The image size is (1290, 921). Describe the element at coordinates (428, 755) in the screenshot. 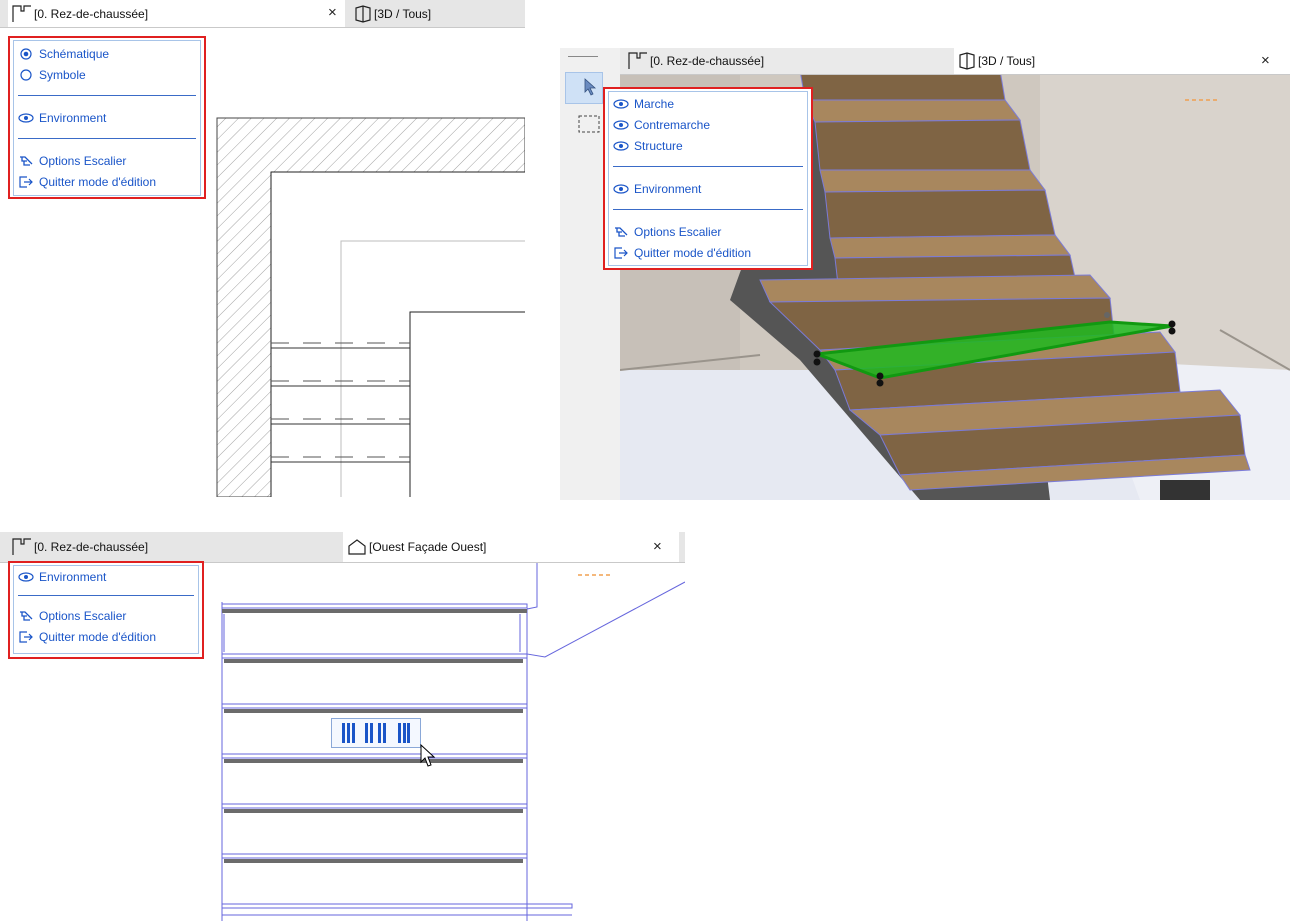

I see `mouse-cursor-icon` at that location.